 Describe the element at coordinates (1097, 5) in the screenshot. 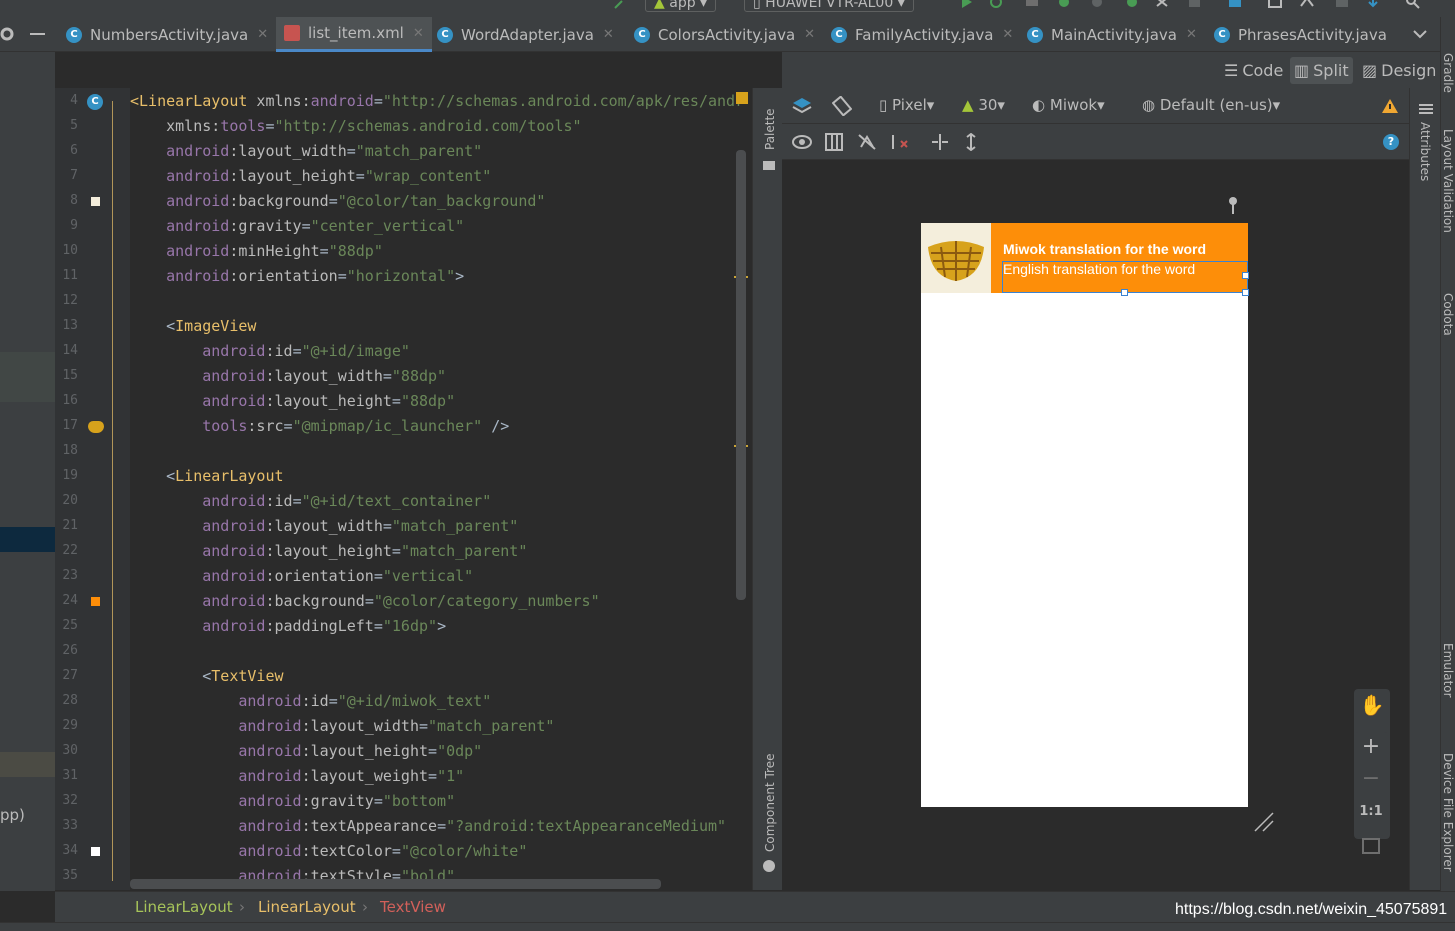

I see `profile-icon` at that location.